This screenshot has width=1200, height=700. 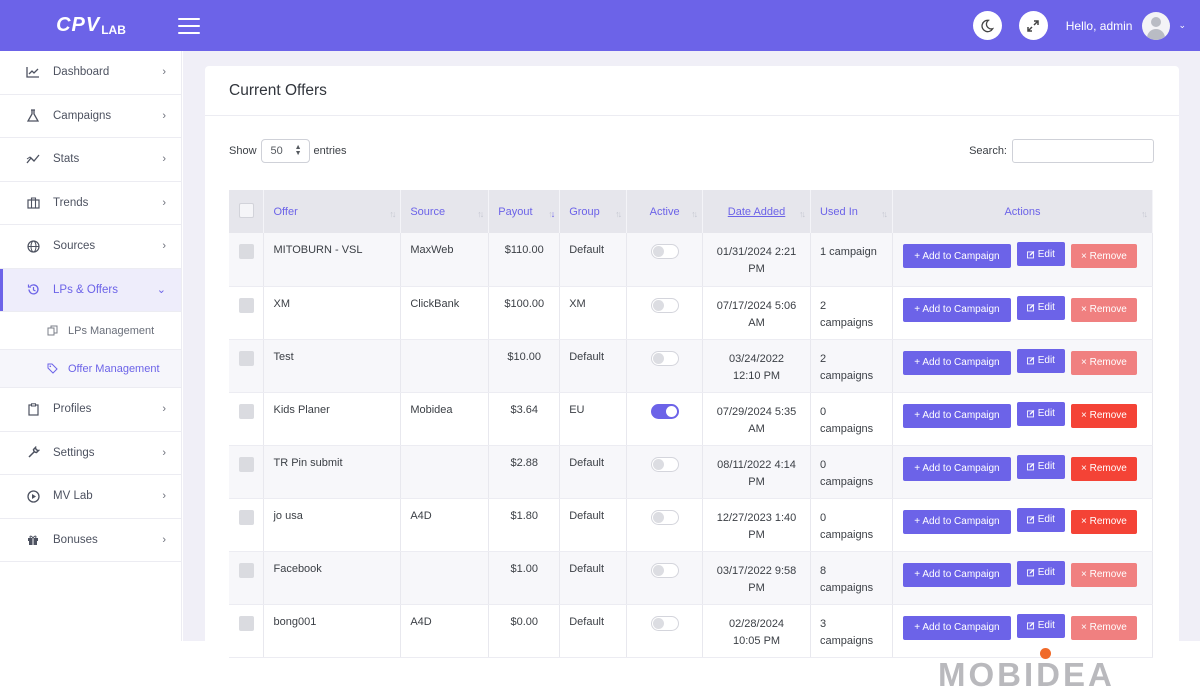 I want to click on edit-label: Edit, so click(x=1046, y=519).